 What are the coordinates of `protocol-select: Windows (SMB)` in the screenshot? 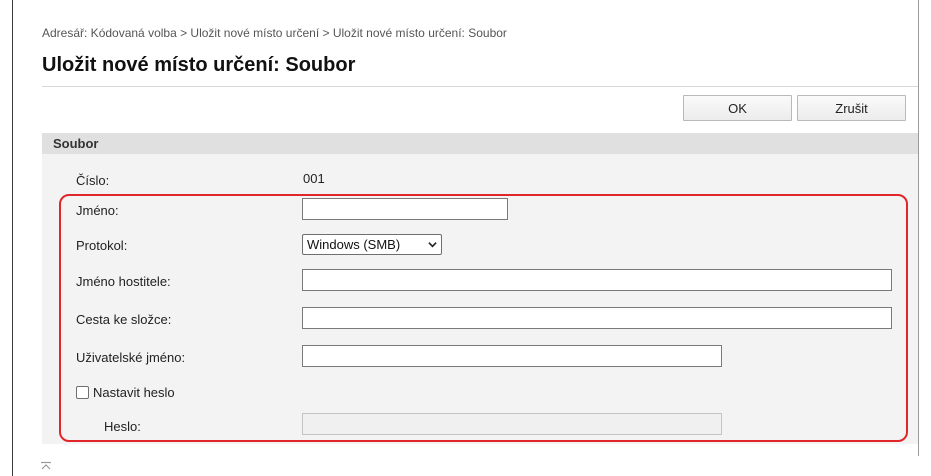 It's located at (372, 244).